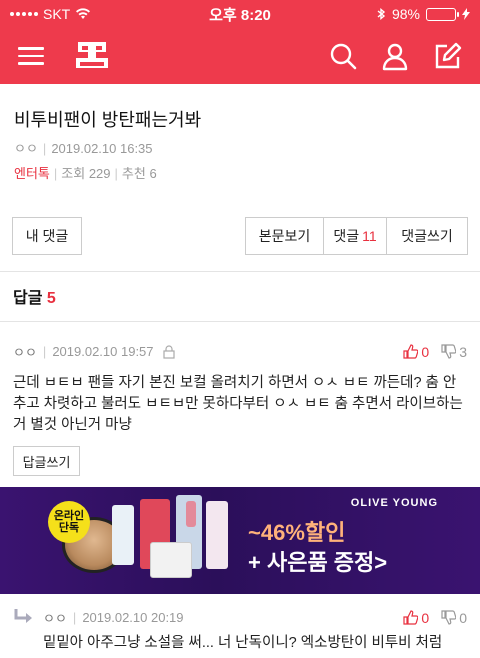 The image size is (480, 658). I want to click on action-buttons: 내 댓글 본문보기 댓글 11 댓글쓰기, so click(240, 236).